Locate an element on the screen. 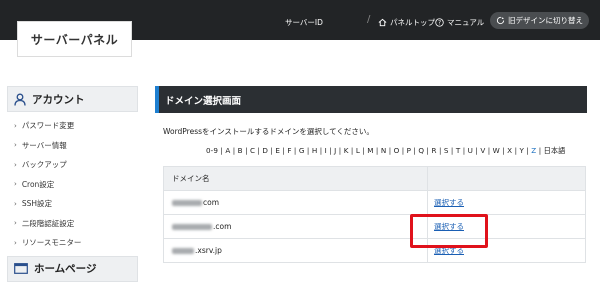 The image size is (600, 283). alpha-index-link: 日本語 is located at coordinates (555, 150).